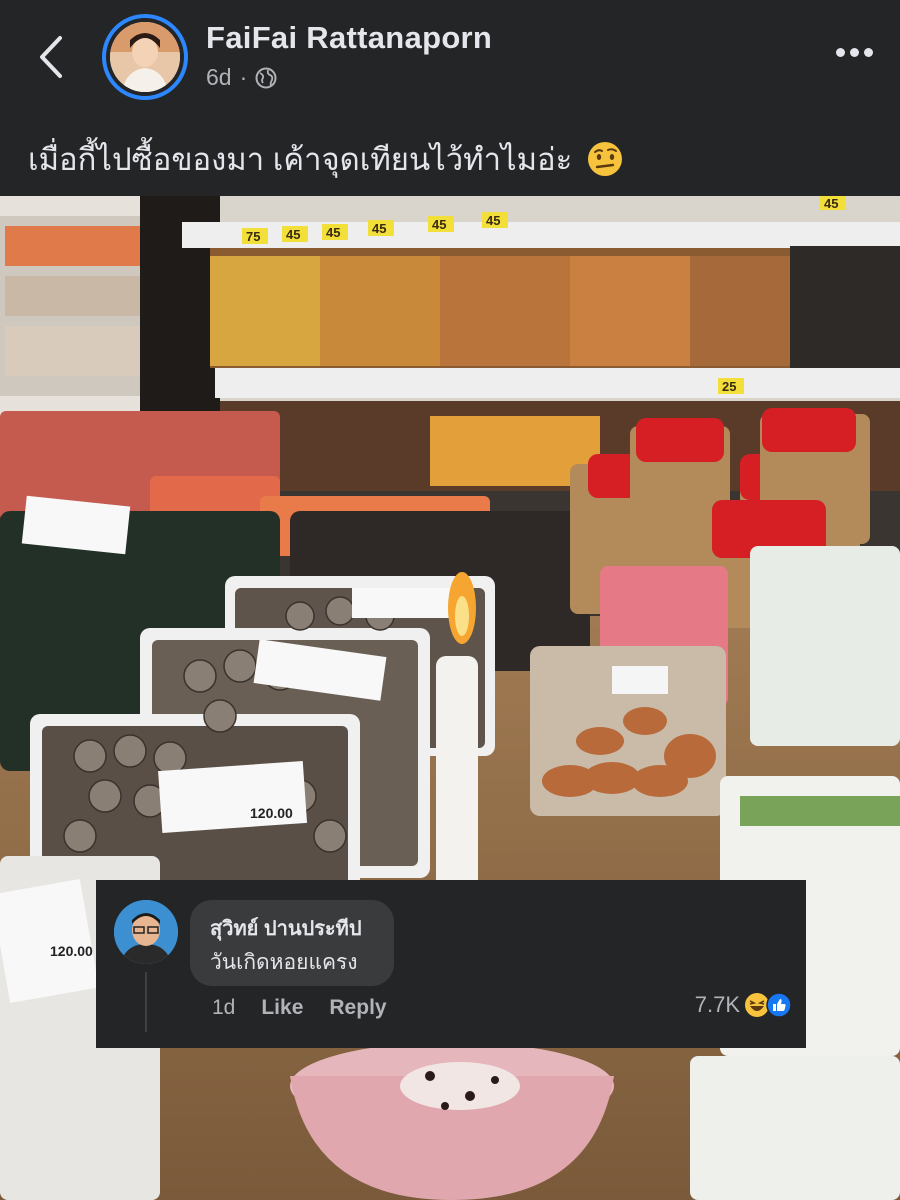 The image size is (900, 1200). What do you see at coordinates (349, 38) in the screenshot?
I see `author-name: FaiFai Rattanaporn` at bounding box center [349, 38].